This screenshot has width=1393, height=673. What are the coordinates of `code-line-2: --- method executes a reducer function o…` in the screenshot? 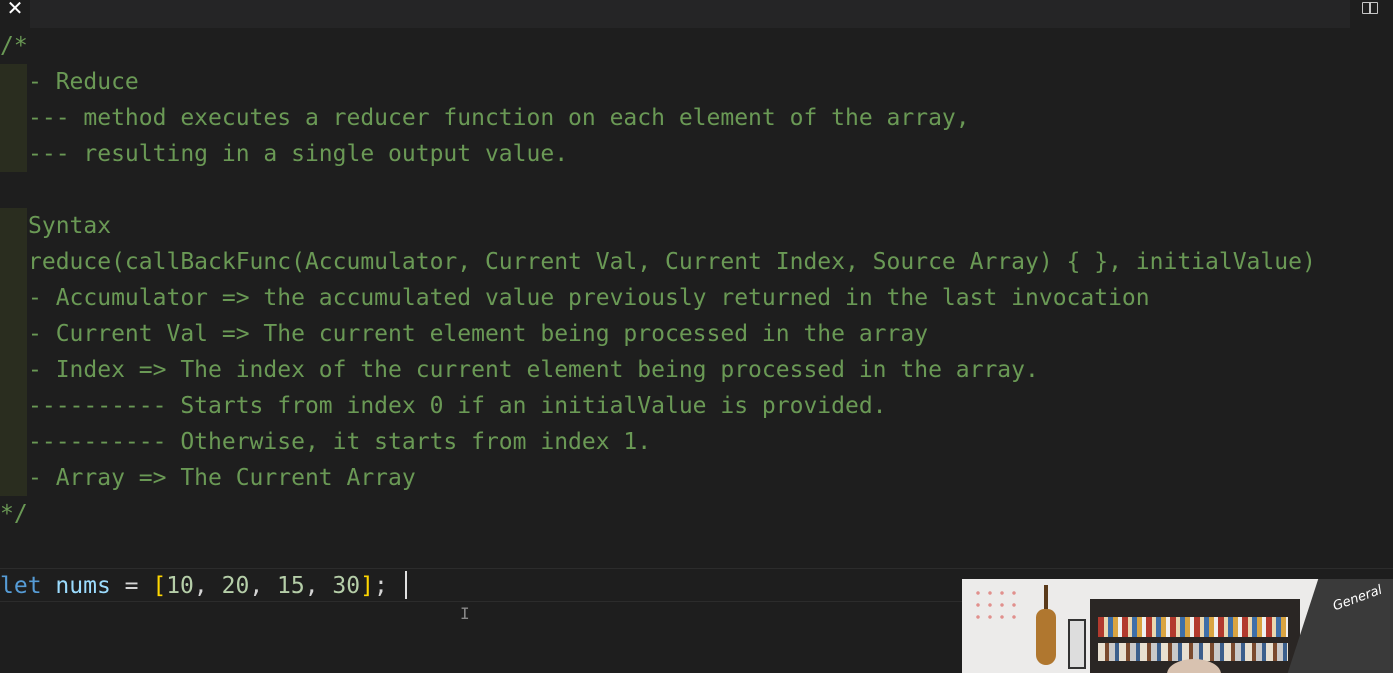 It's located at (499, 118).